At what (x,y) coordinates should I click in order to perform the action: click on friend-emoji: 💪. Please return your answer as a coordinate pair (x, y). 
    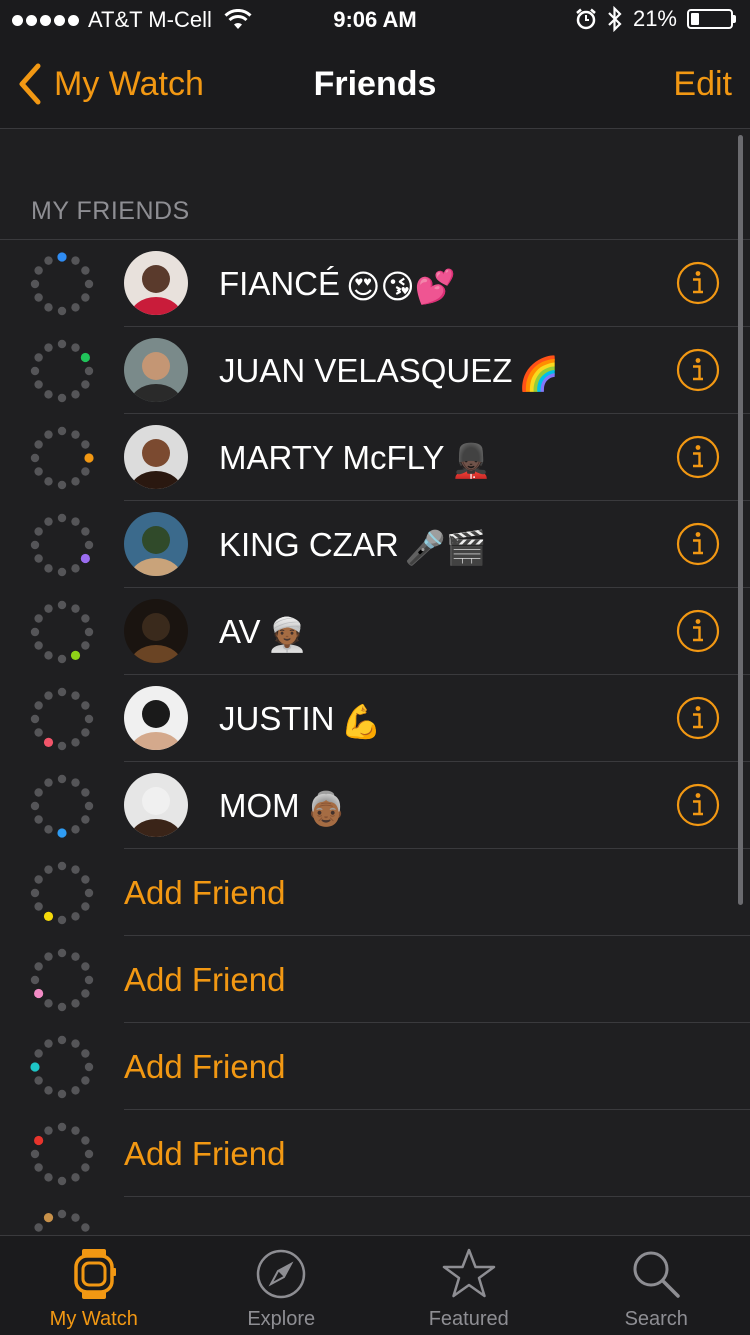
    Looking at the image, I should click on (361, 721).